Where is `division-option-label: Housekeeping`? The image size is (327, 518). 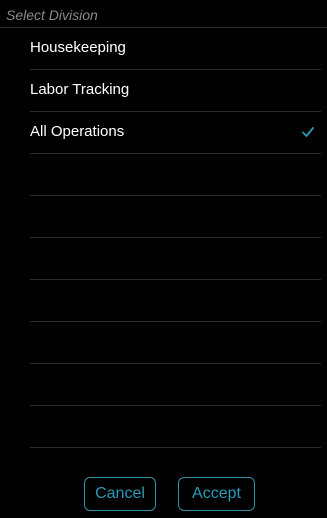
division-option-label: Housekeeping is located at coordinates (78, 47).